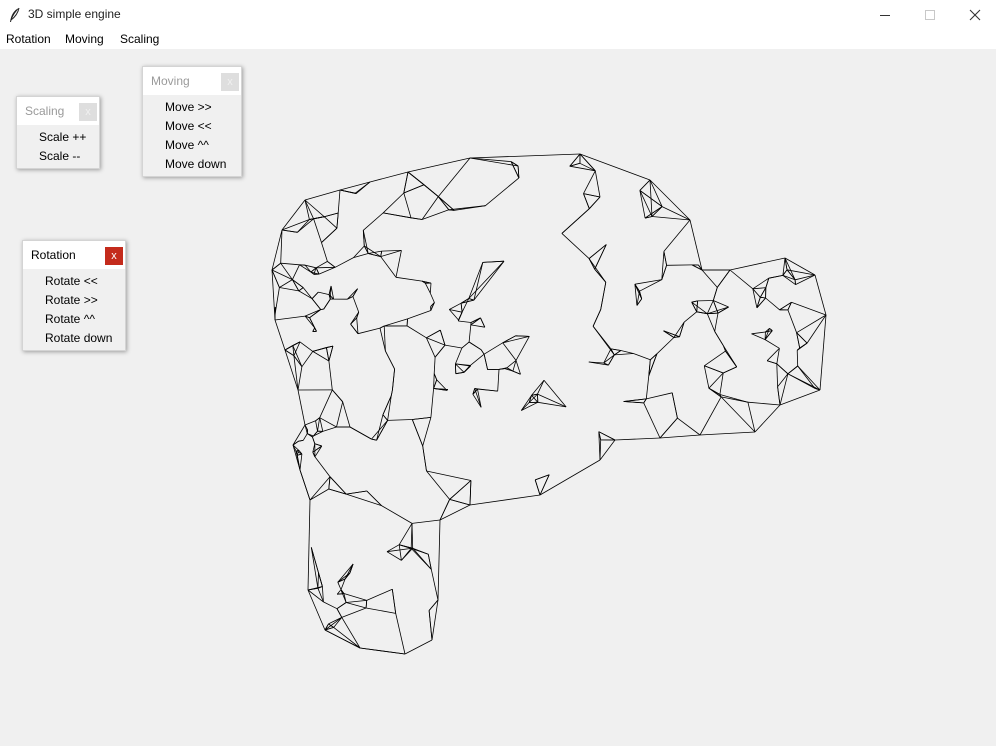  I want to click on popup-header: Scaling x, so click(58, 111).